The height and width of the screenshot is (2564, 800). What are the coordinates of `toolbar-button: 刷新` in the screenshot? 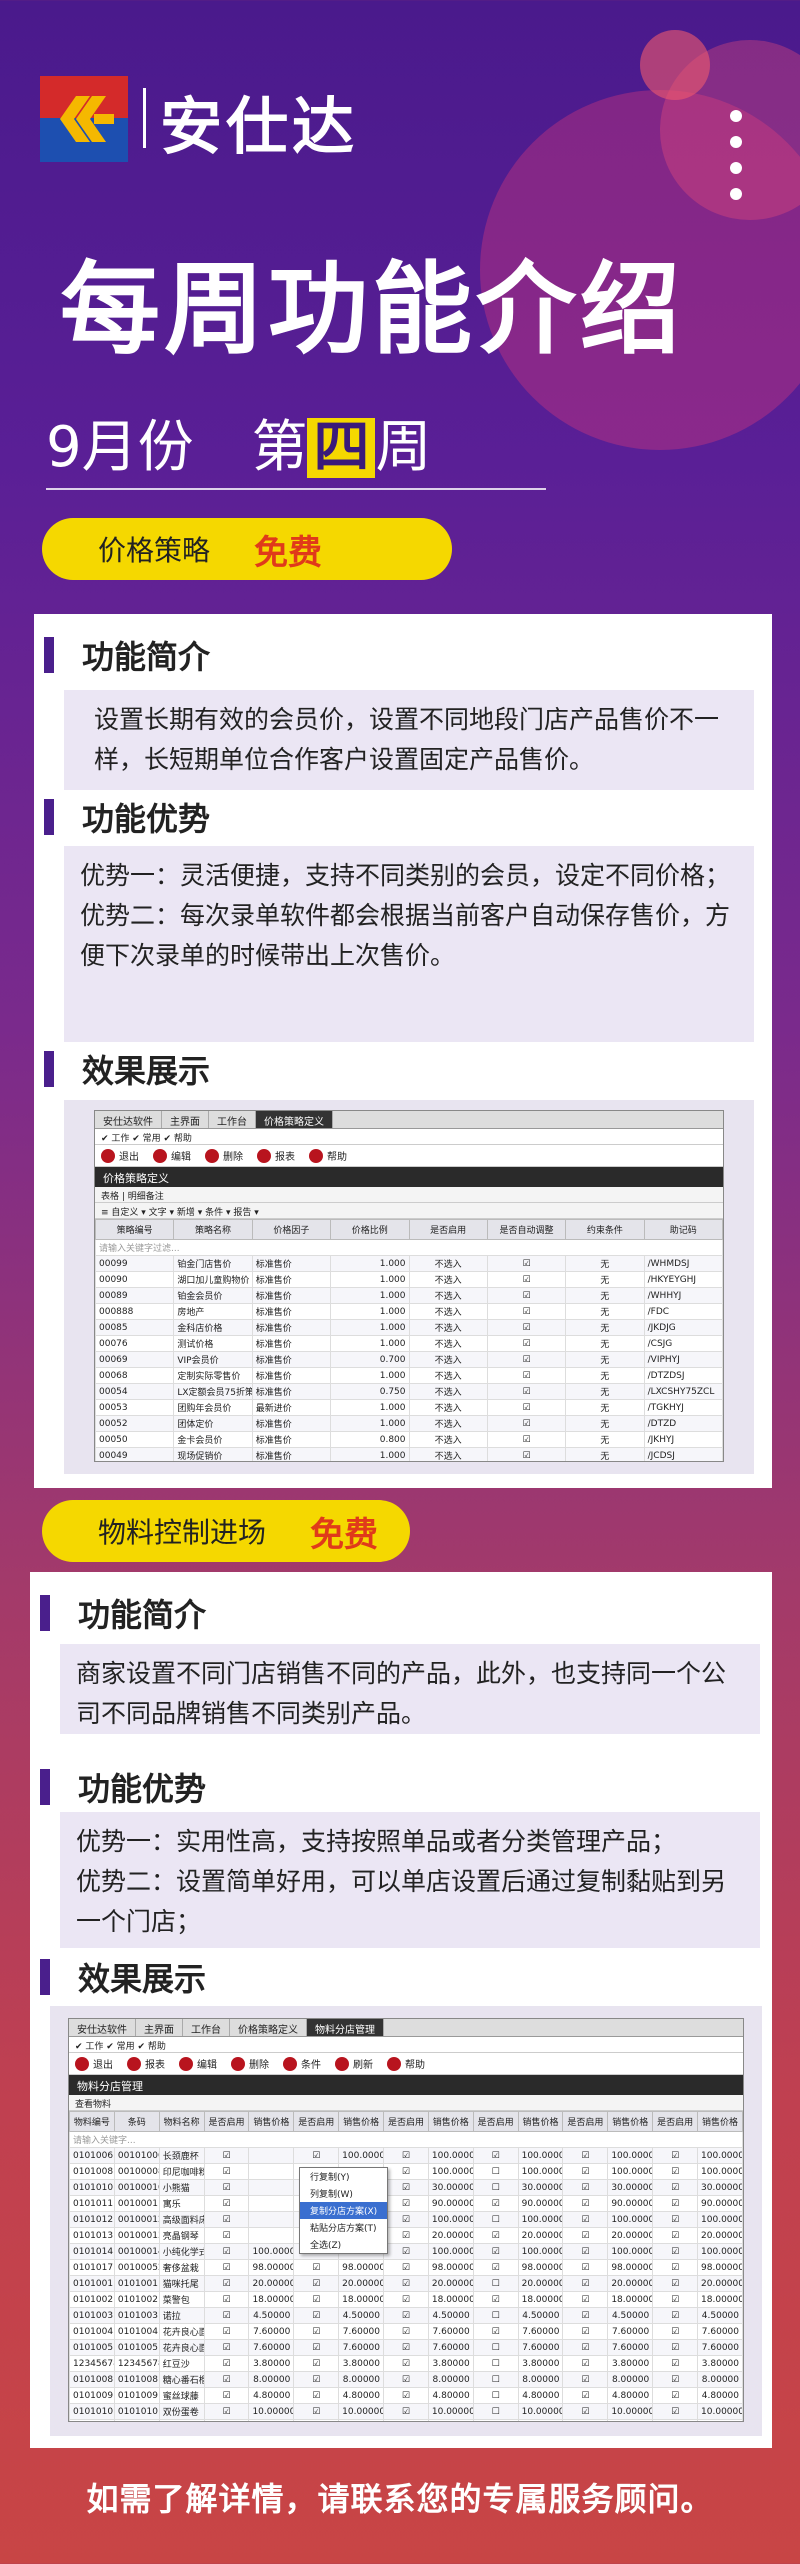 It's located at (354, 2063).